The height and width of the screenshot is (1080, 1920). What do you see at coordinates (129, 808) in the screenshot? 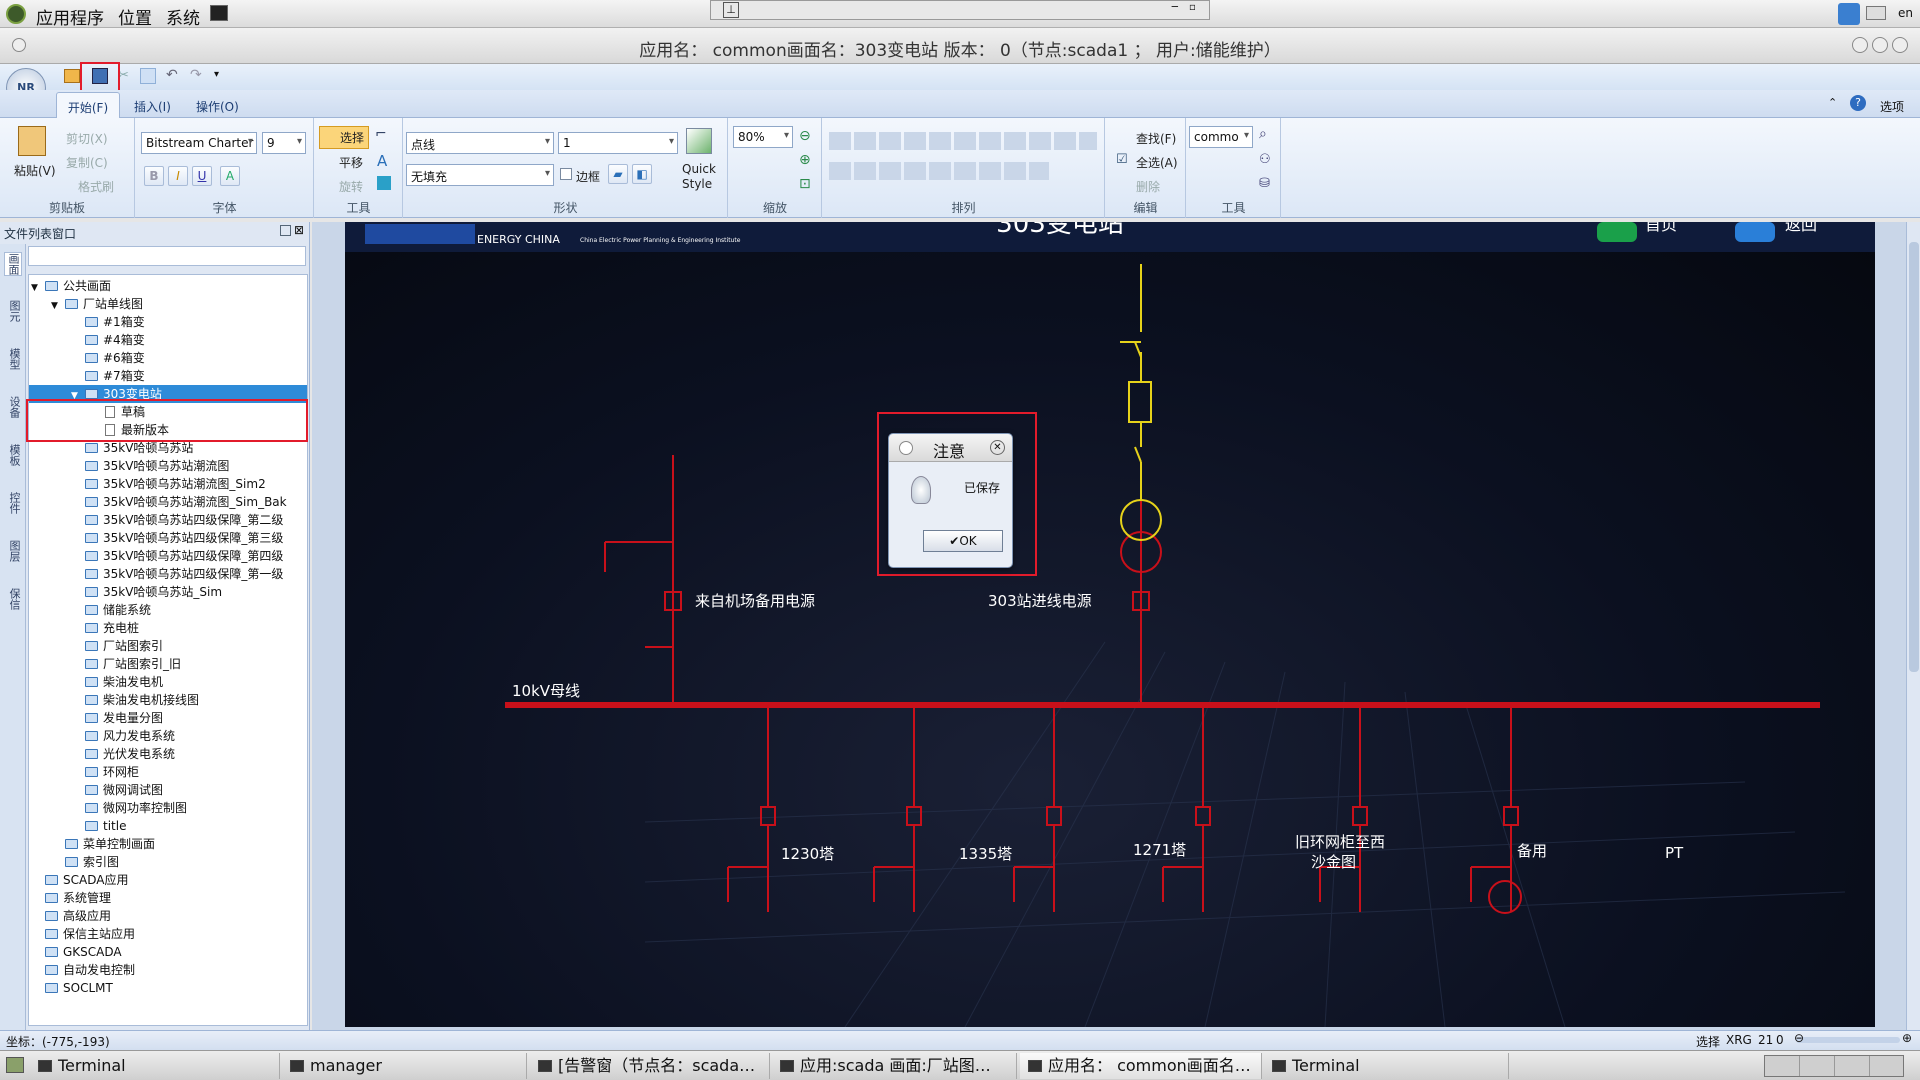
I see `tree-item-folder: 微网功率控制图` at bounding box center [129, 808].